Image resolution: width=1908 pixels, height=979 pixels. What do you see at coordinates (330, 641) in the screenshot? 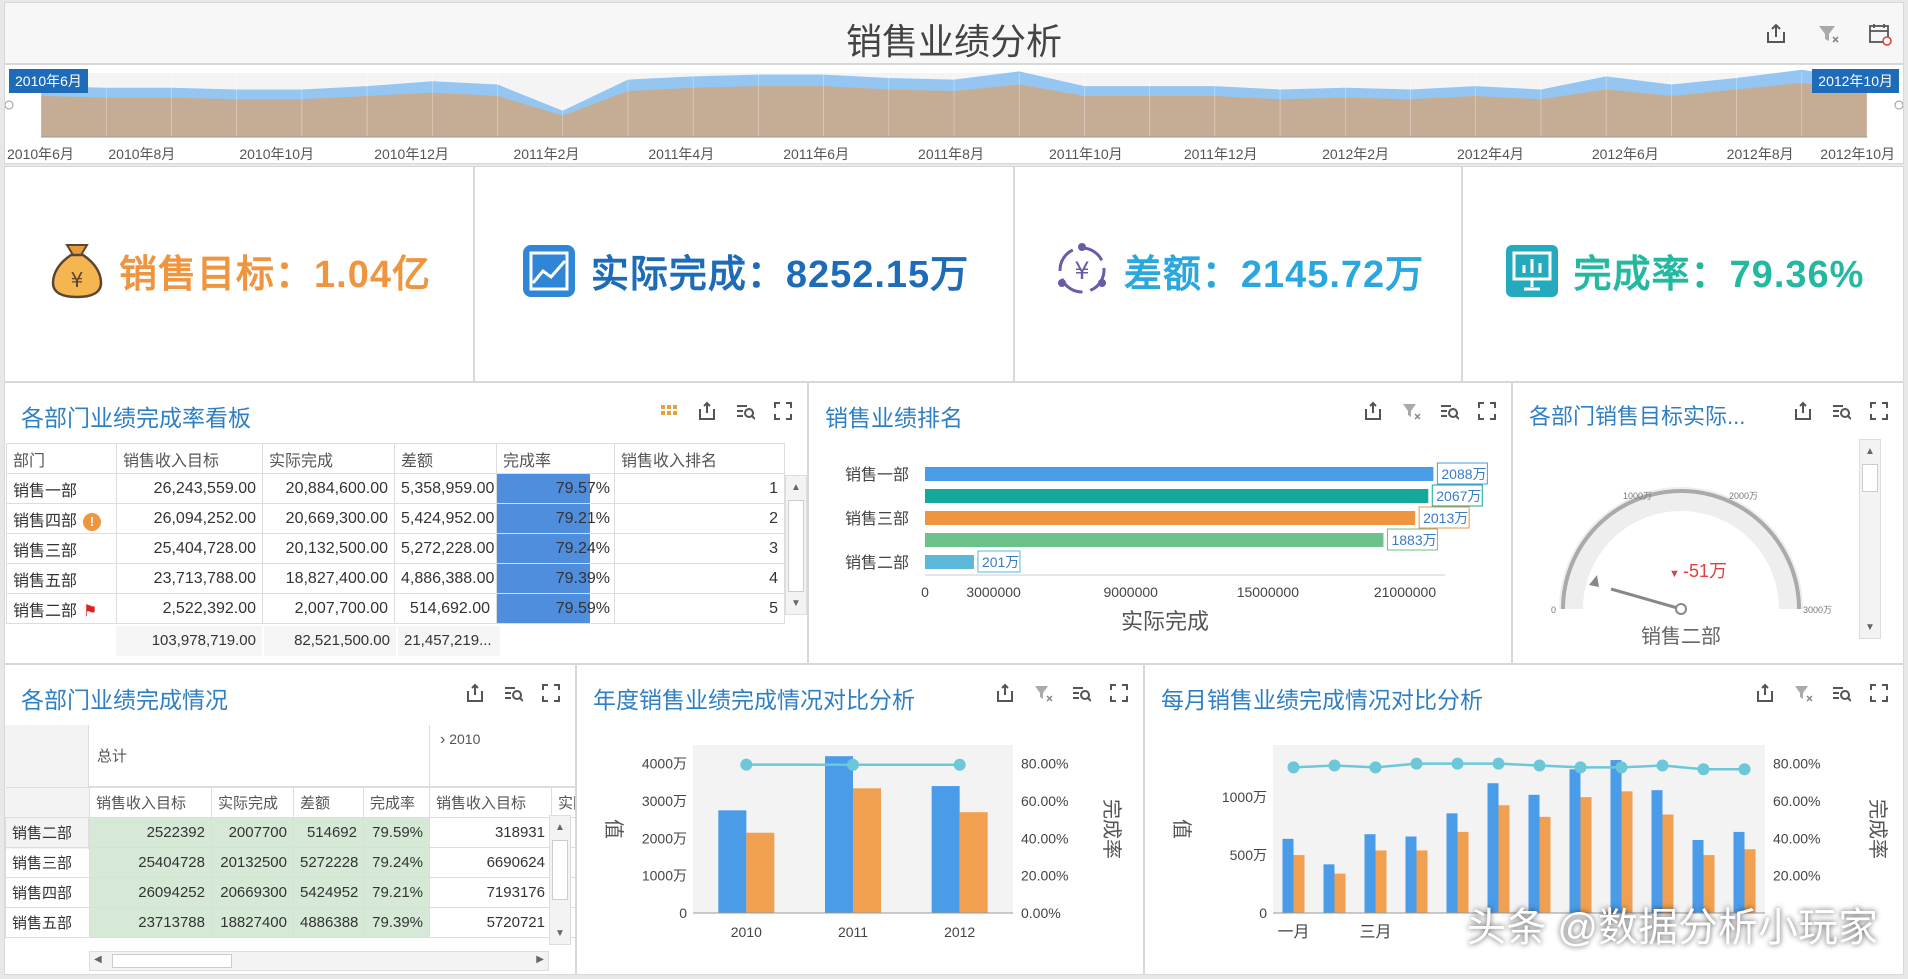
I see `total-actual: 82,521,500.00` at bounding box center [330, 641].